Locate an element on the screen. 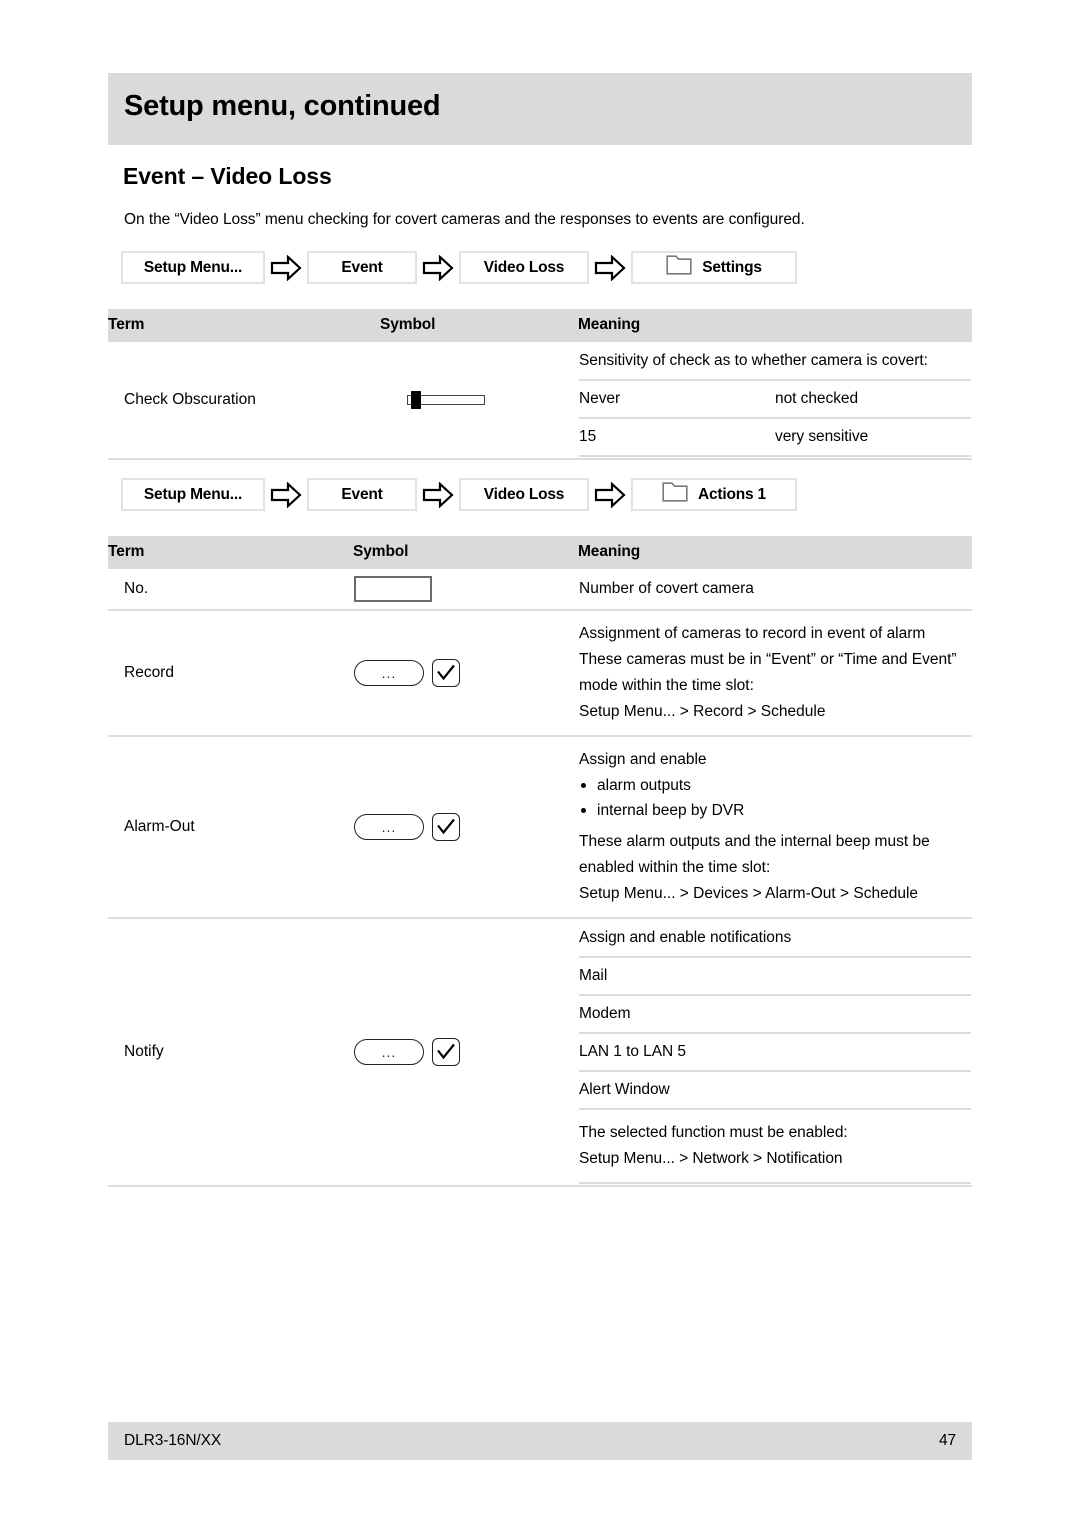  page-title: Setup menu, continued is located at coordinates (282, 106).